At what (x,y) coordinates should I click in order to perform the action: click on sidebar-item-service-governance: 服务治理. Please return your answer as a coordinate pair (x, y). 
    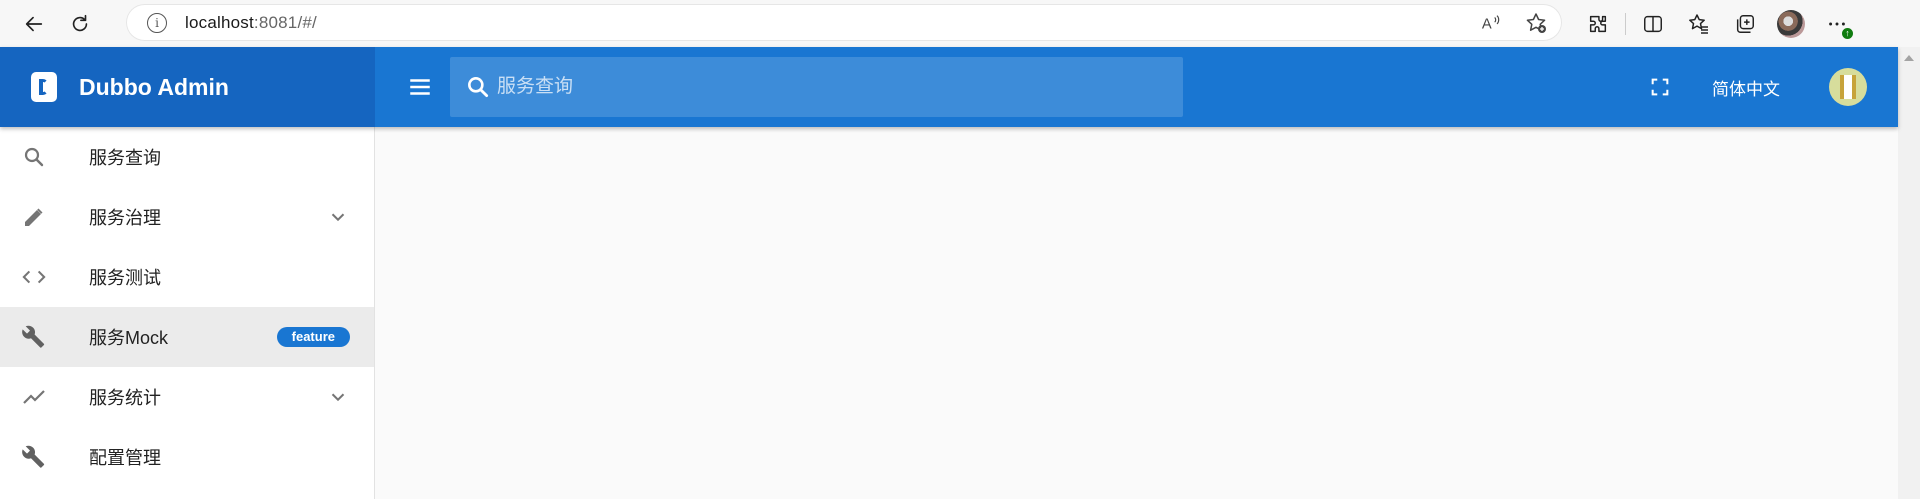
    Looking at the image, I should click on (187, 217).